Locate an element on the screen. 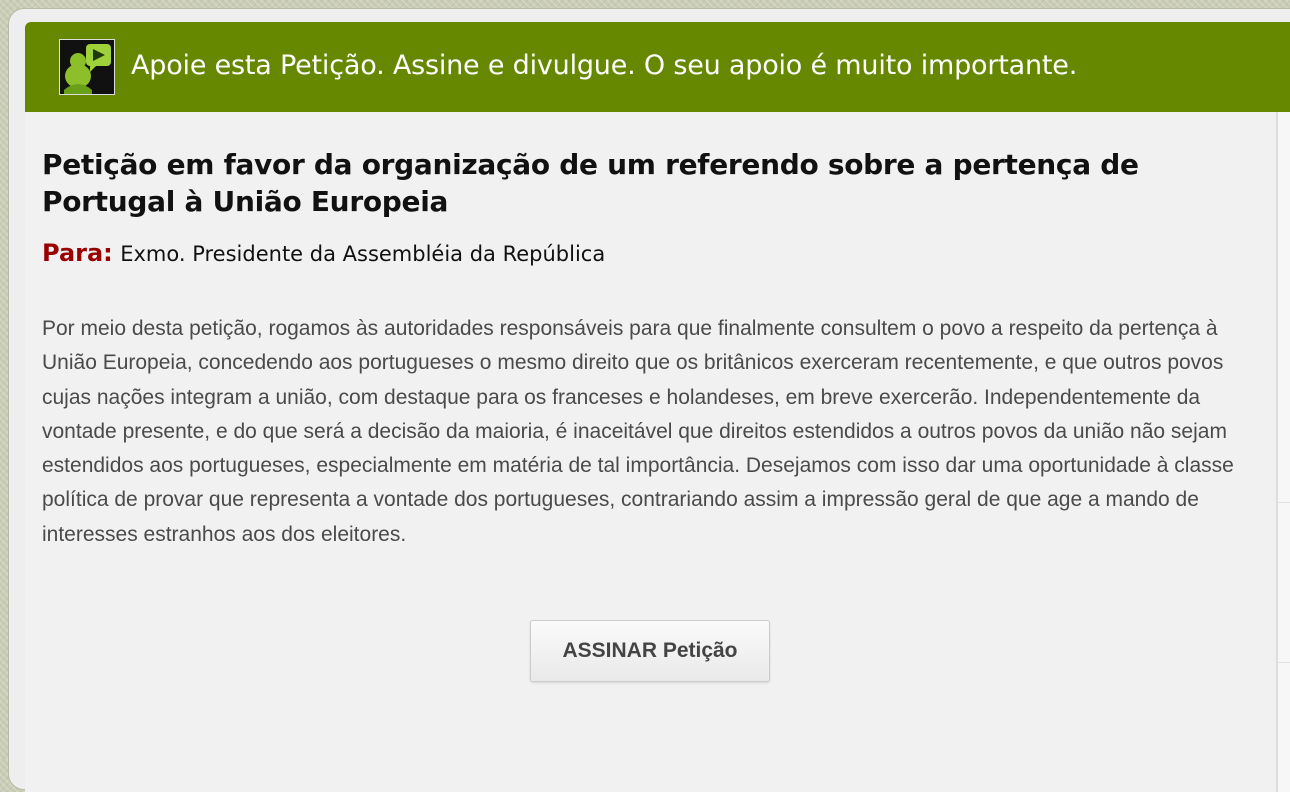 This screenshot has height=792, width=1290. person-play-icon is located at coordinates (87, 67).